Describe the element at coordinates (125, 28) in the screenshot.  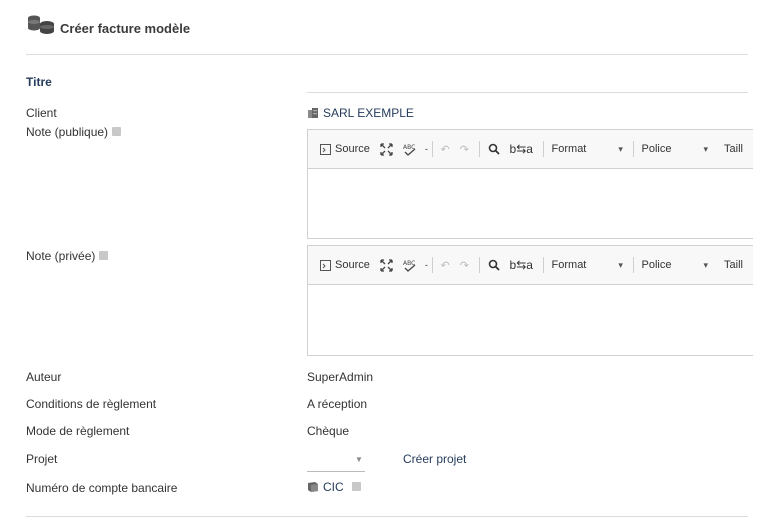
I see `page-title: Créer facture modèle` at that location.